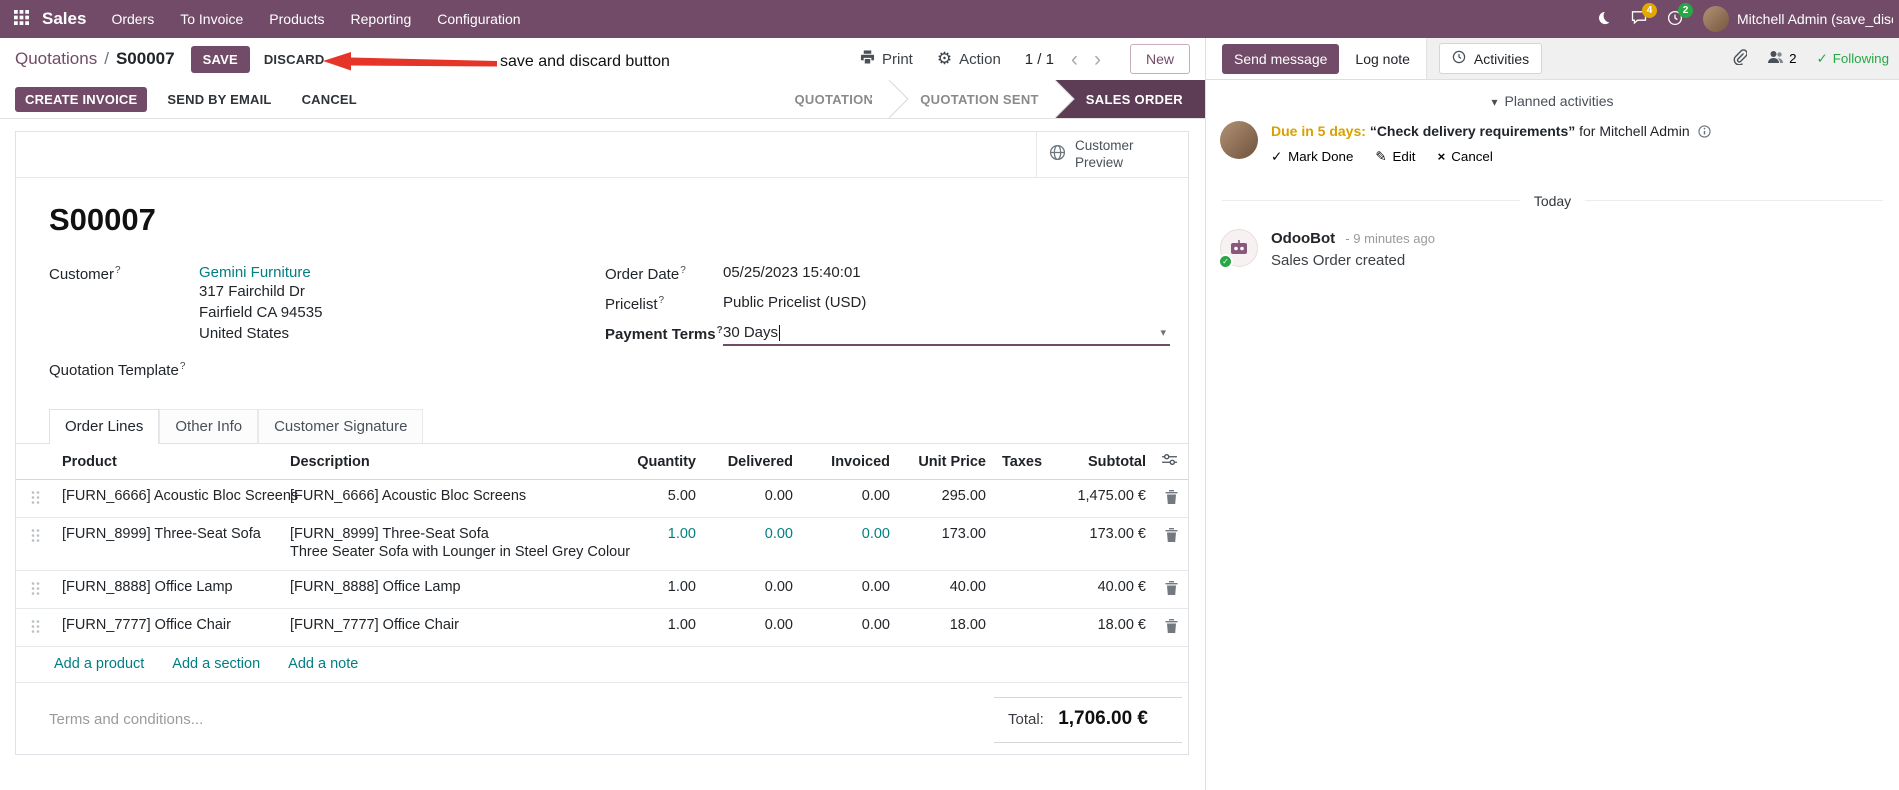  Describe the element at coordinates (833, 99) in the screenshot. I see `status-step-quotation: QUOTATION` at that location.